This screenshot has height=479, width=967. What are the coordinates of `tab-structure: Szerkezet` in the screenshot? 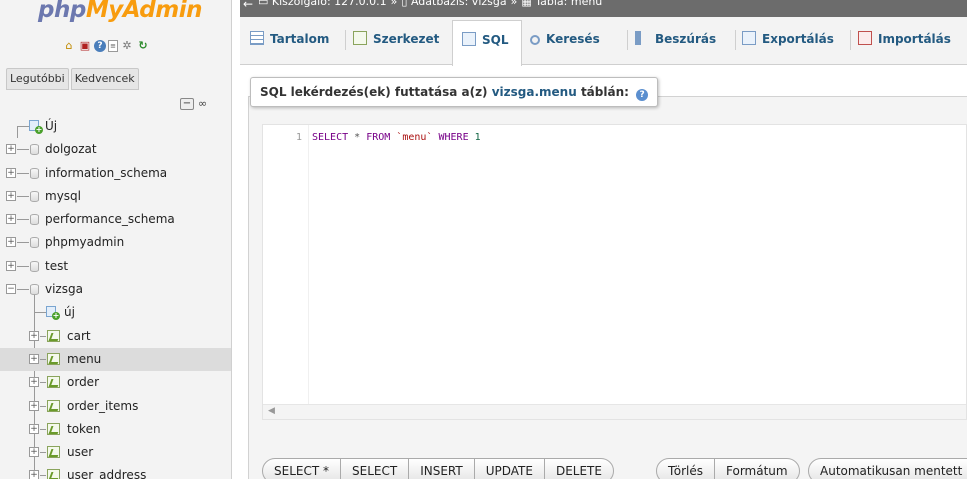 It's located at (405, 39).